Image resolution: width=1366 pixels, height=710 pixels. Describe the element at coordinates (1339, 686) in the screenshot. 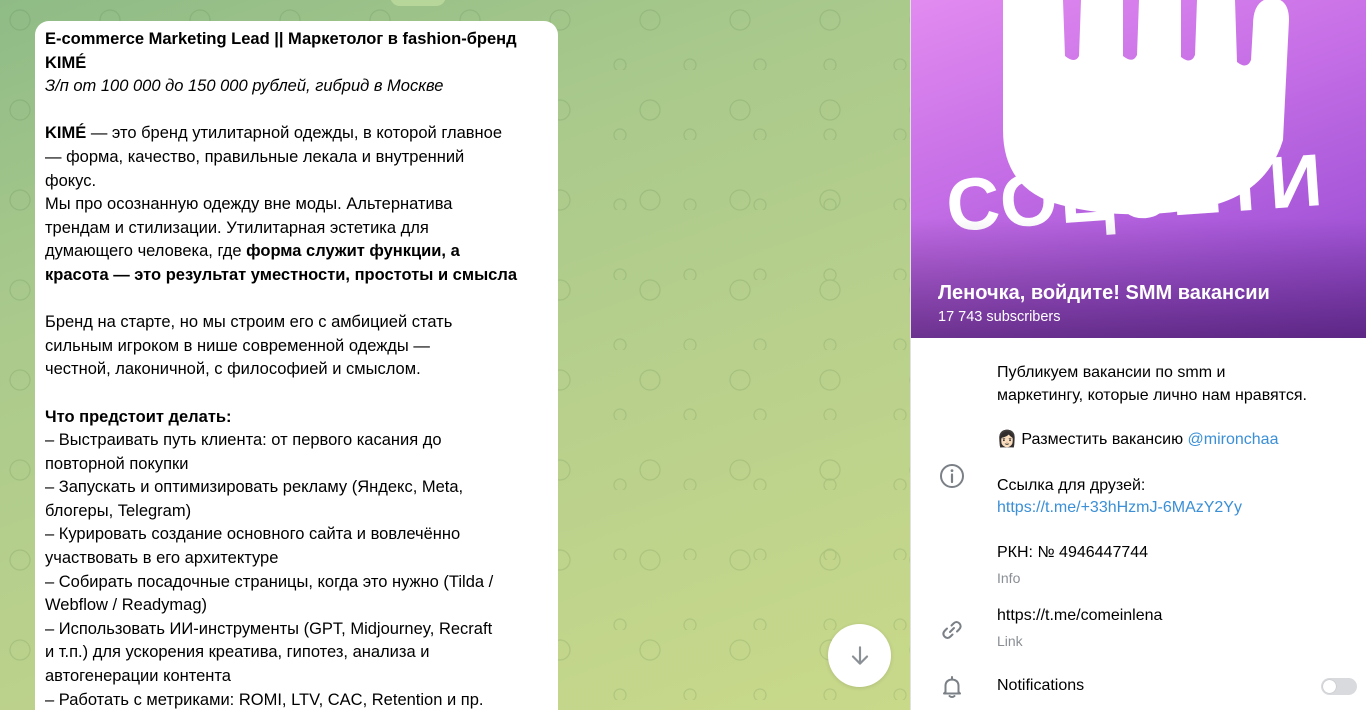

I see `notifications-toggle` at that location.